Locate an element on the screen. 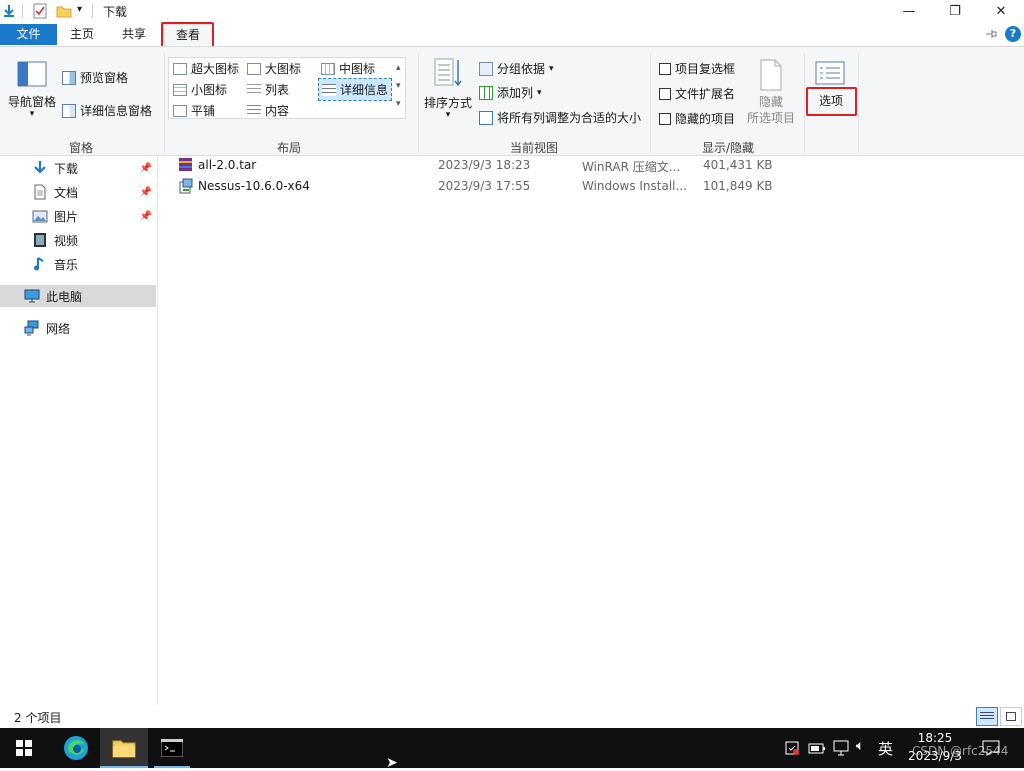 The image size is (1024, 771). picture-icon is located at coordinates (40, 216).